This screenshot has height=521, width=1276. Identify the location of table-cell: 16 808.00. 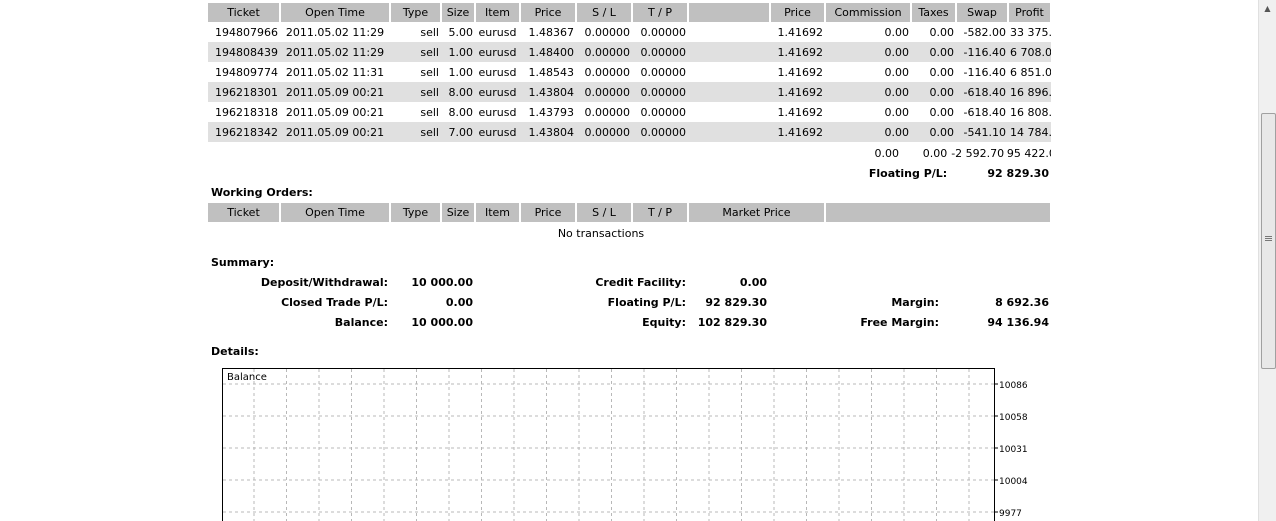
(1029, 112).